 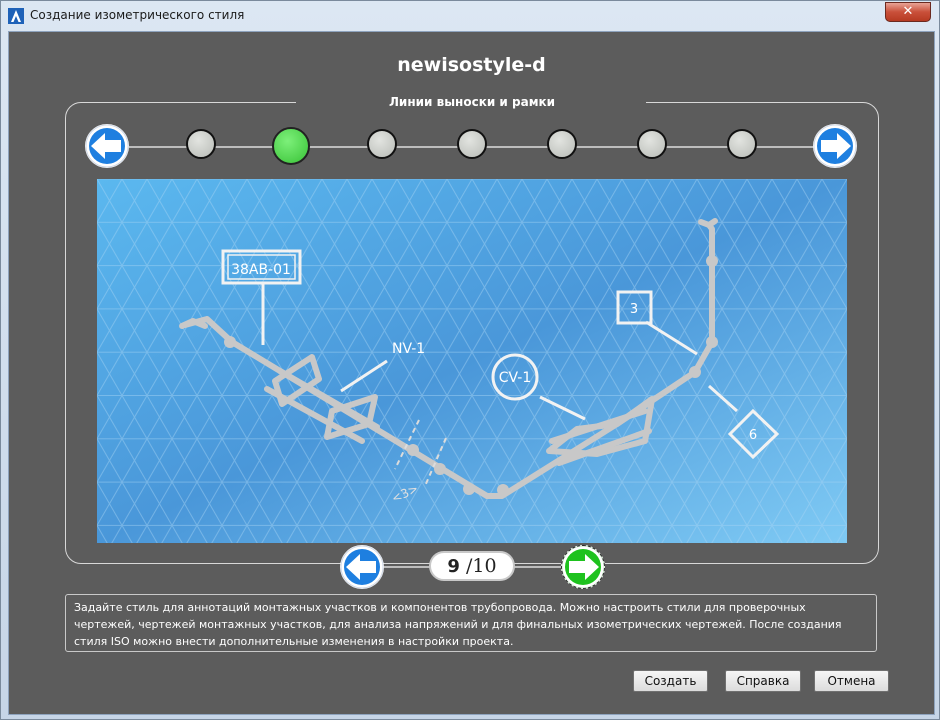 What do you see at coordinates (908, 12) in the screenshot?
I see `close-button: ✕` at bounding box center [908, 12].